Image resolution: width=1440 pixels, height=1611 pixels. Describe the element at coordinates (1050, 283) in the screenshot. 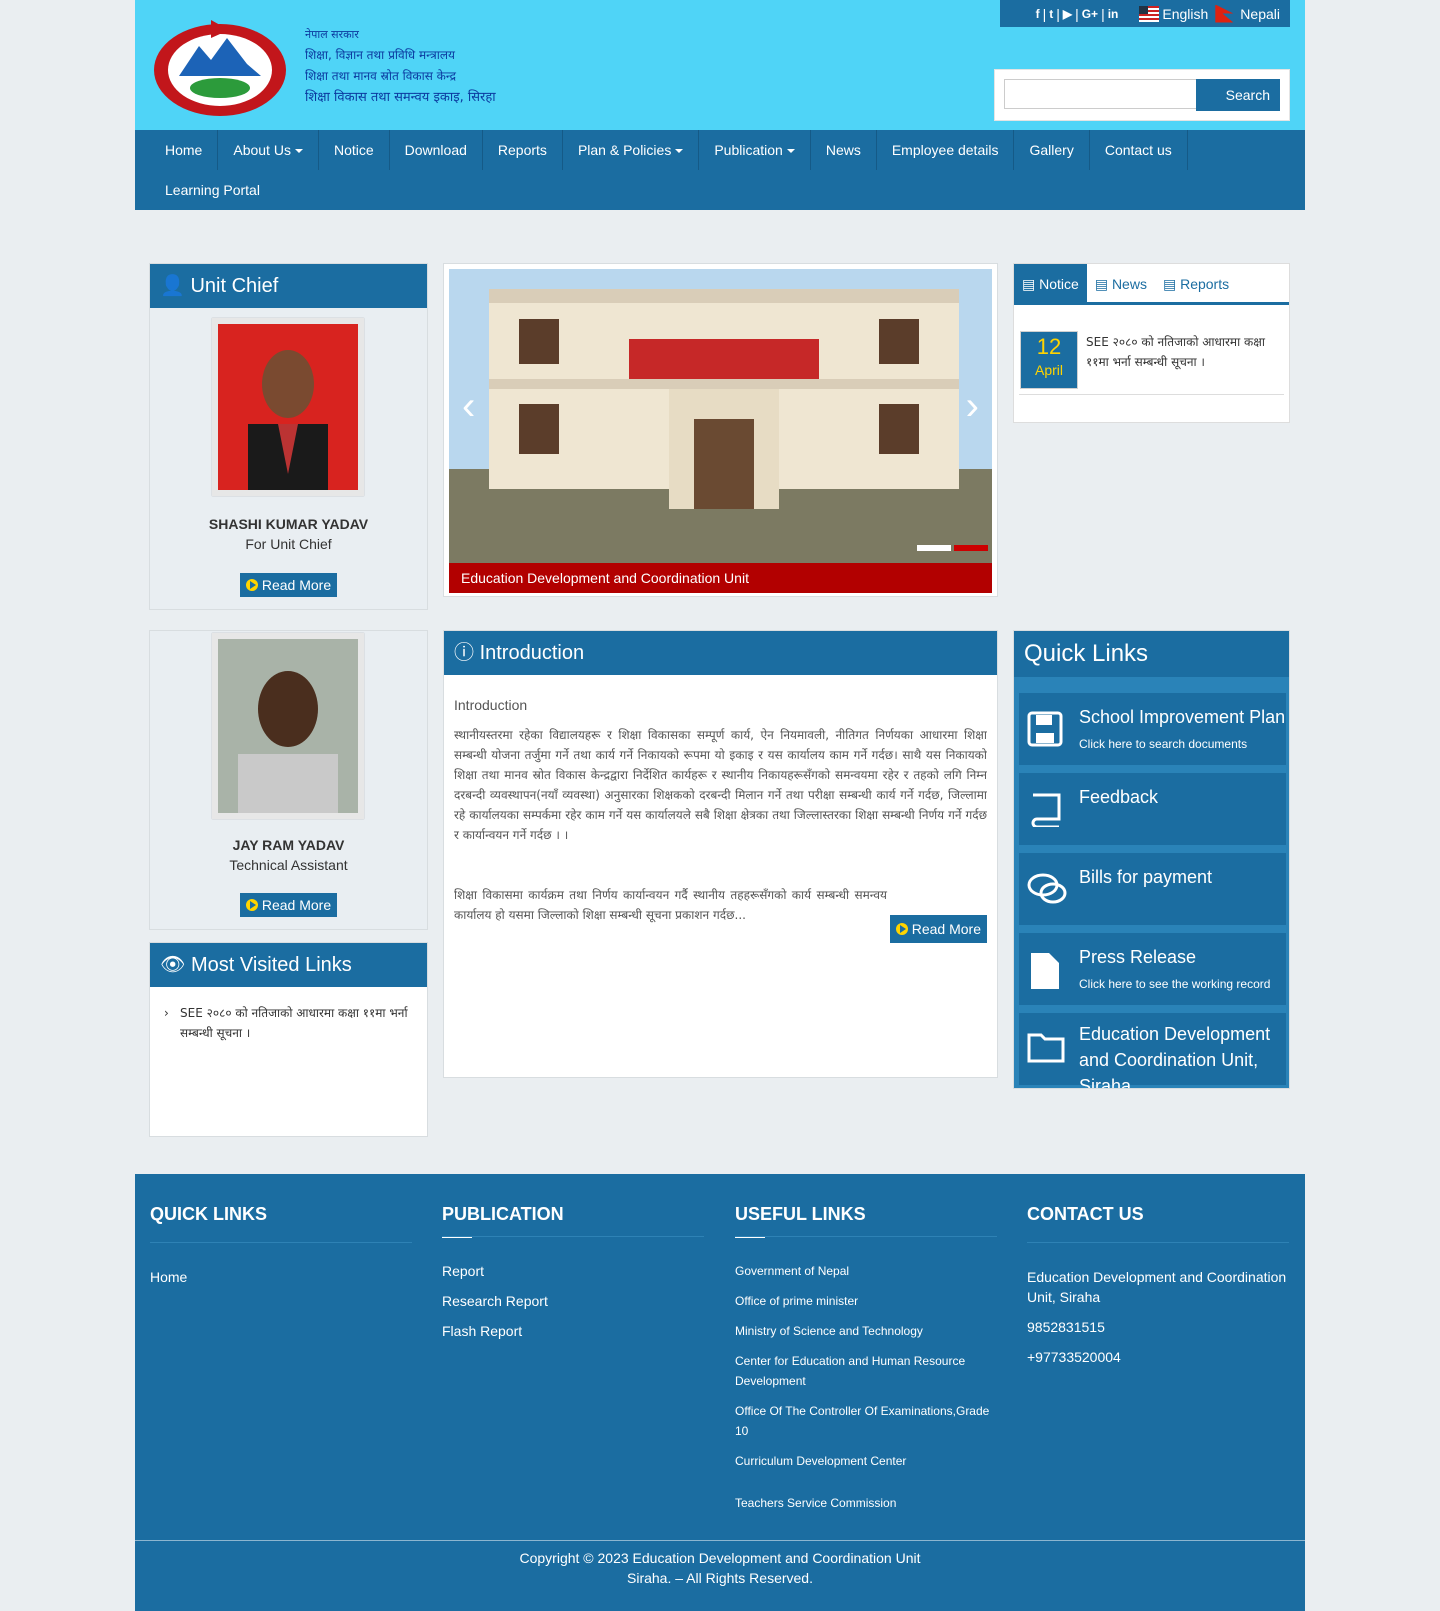

I see `tab-notice: ▤ Notice` at that location.